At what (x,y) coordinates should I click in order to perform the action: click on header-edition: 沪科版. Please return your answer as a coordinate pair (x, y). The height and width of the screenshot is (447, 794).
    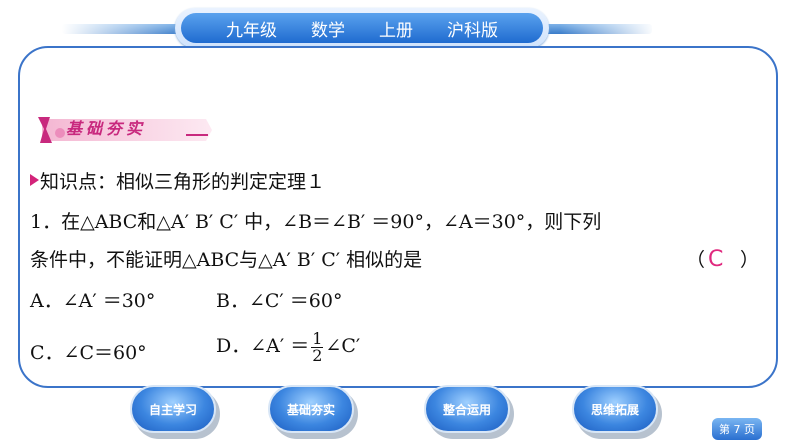
    Looking at the image, I should click on (472, 30).